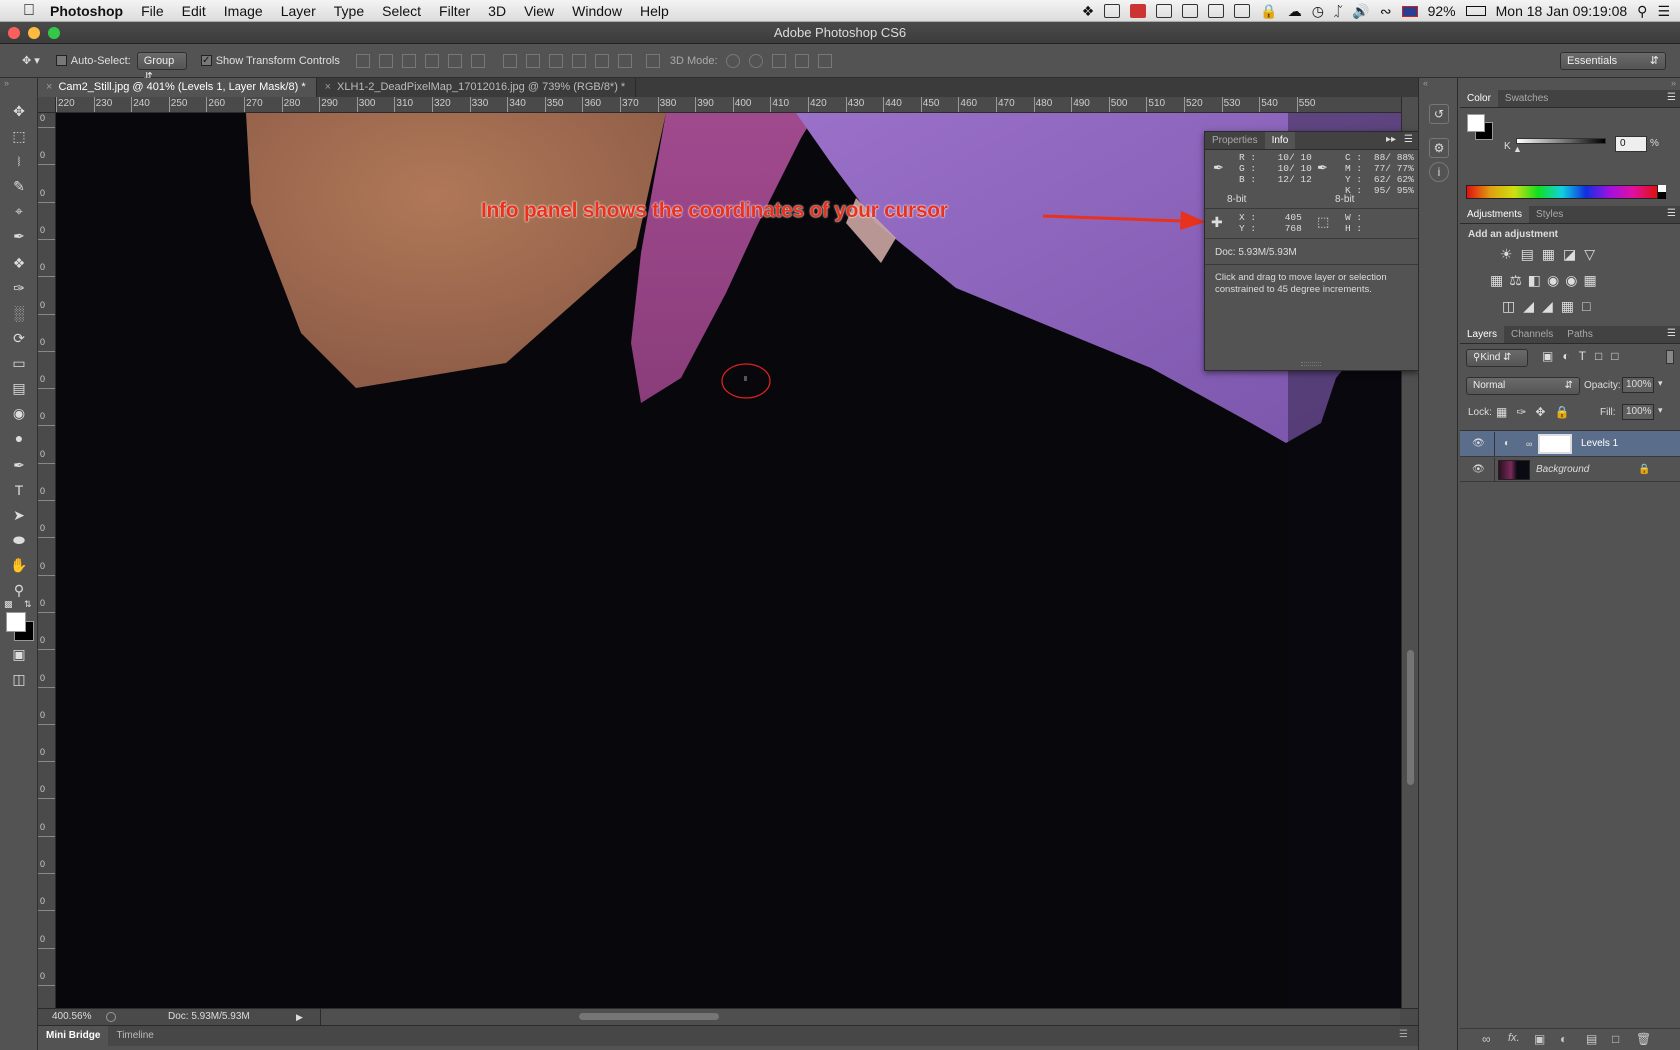 The height and width of the screenshot is (1050, 1680). I want to click on blend-mode-dropdown: Normal ⇵, so click(1523, 386).